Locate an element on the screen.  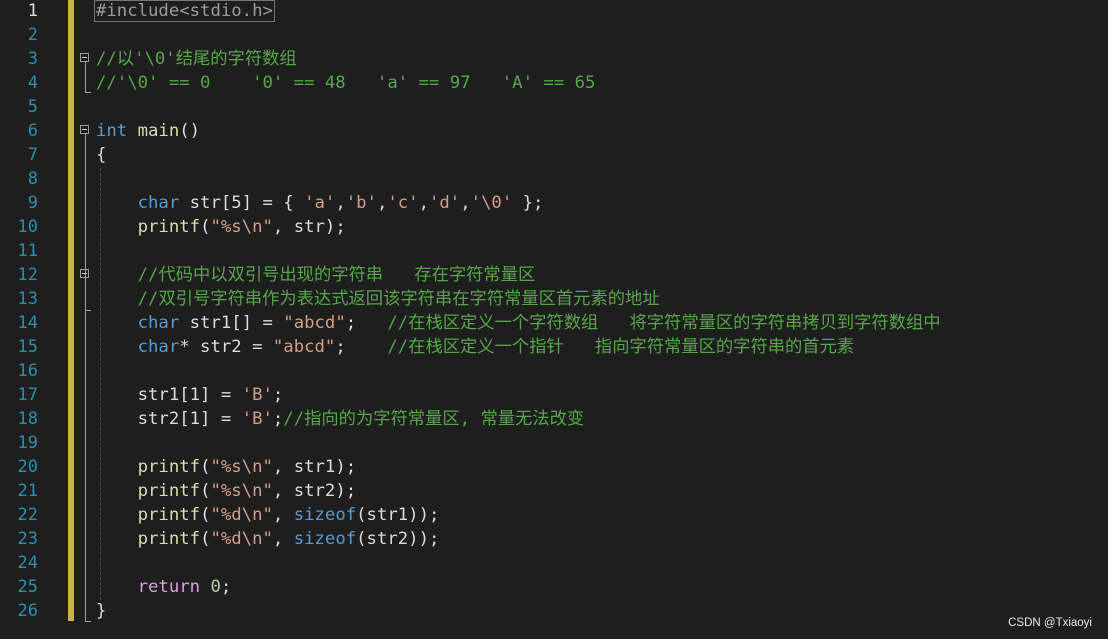
code-line: printf("%s\n", str1); is located at coordinates (226, 467).